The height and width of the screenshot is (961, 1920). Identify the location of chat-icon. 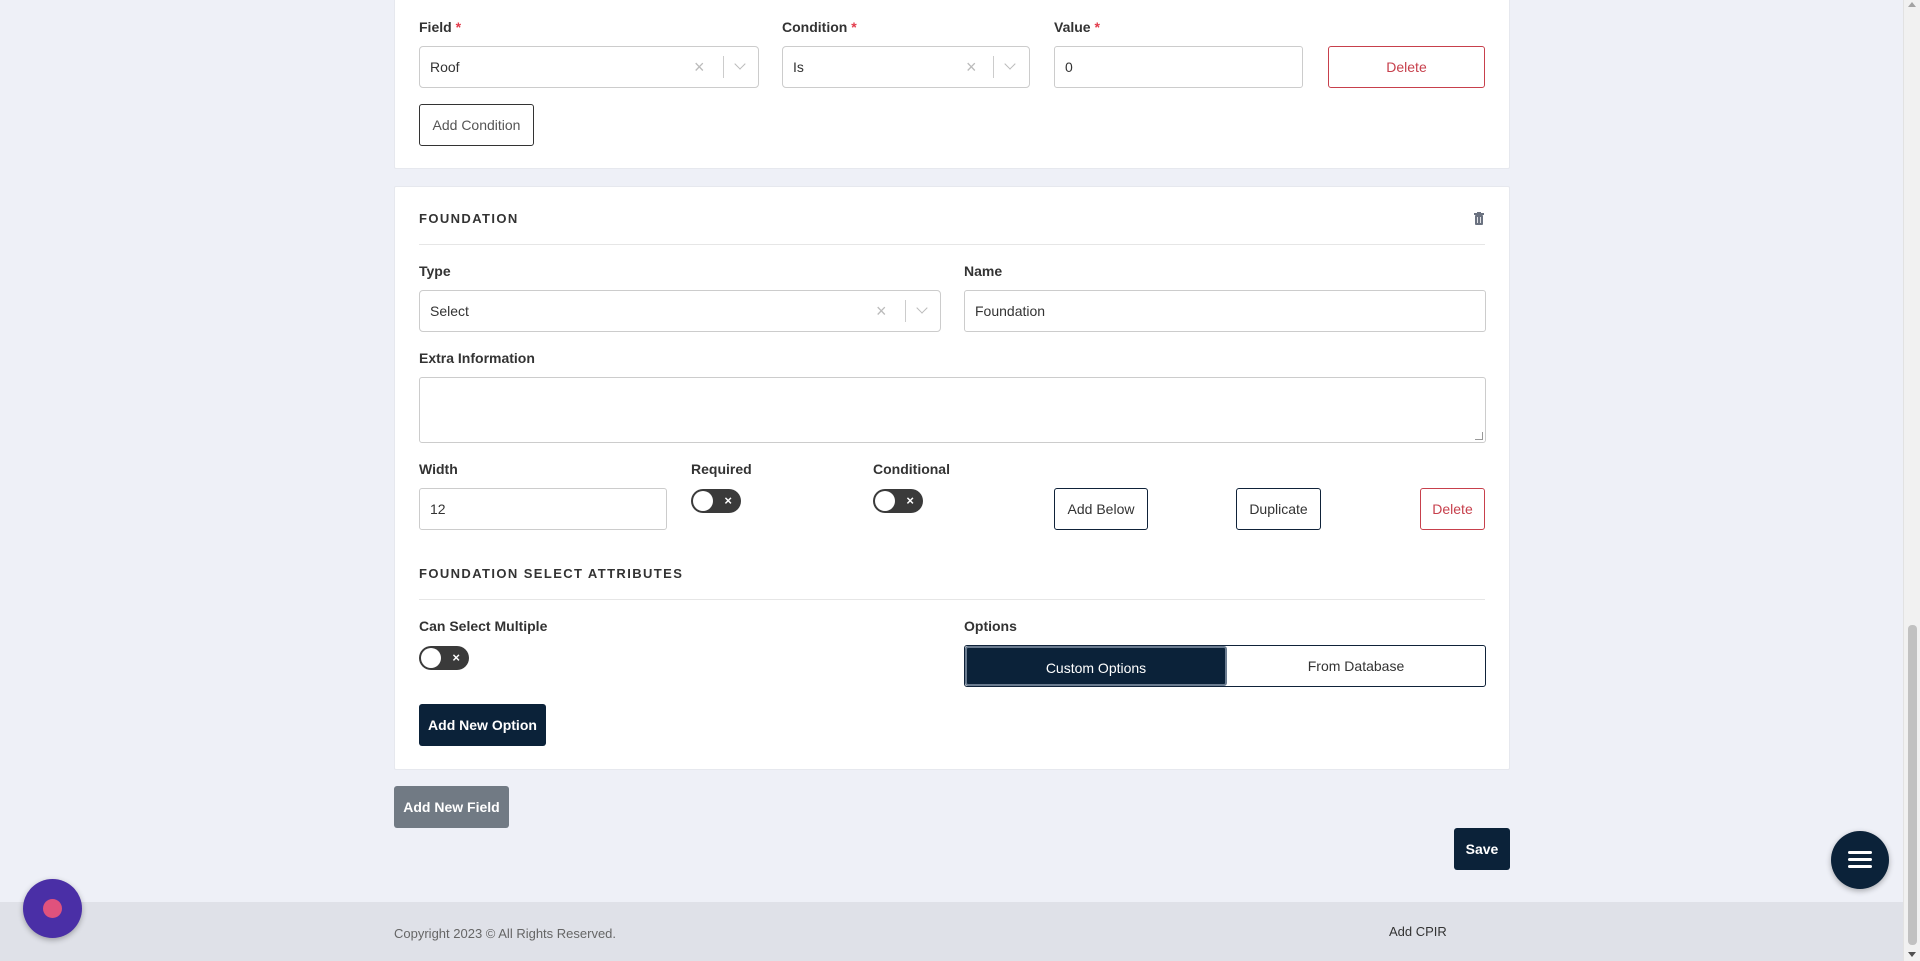
(52, 908).